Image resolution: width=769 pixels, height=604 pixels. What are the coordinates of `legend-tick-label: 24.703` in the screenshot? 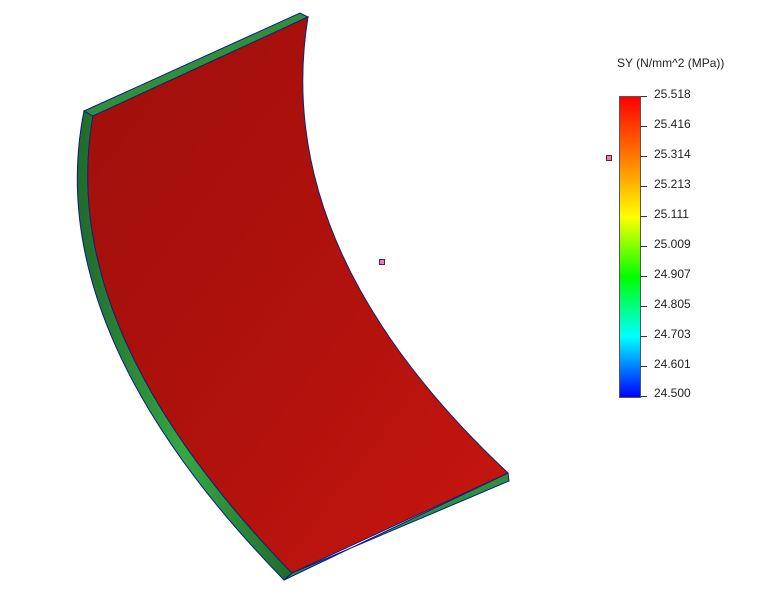 It's located at (672, 334).